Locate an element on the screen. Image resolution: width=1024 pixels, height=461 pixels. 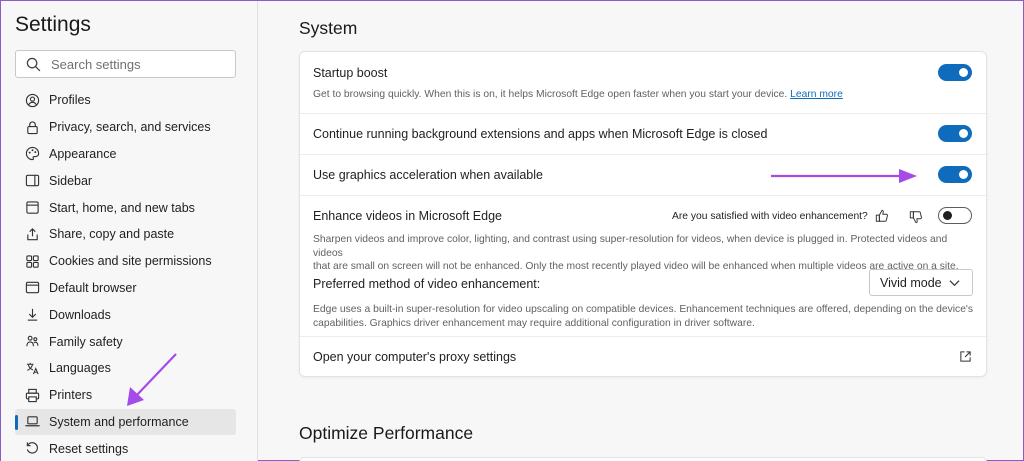
preferred-method-title: Preferred method of video enhancement: is located at coordinates (427, 284).